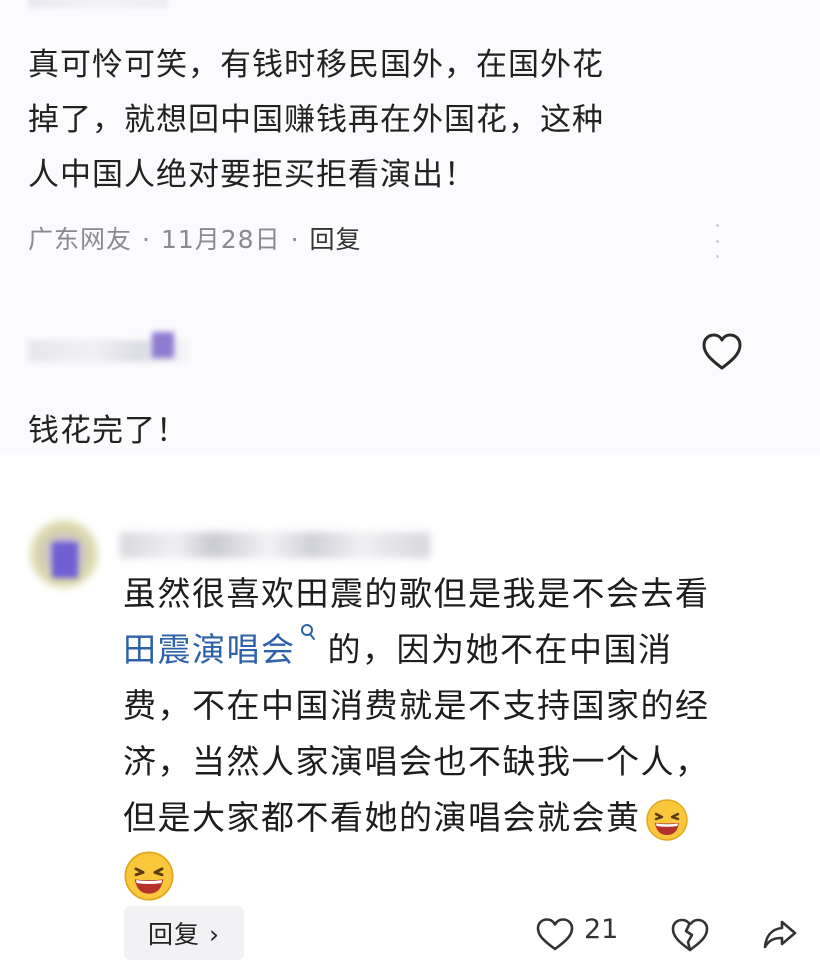 The height and width of the screenshot is (974, 820). Describe the element at coordinates (307, 635) in the screenshot. I see `search-icon` at that location.